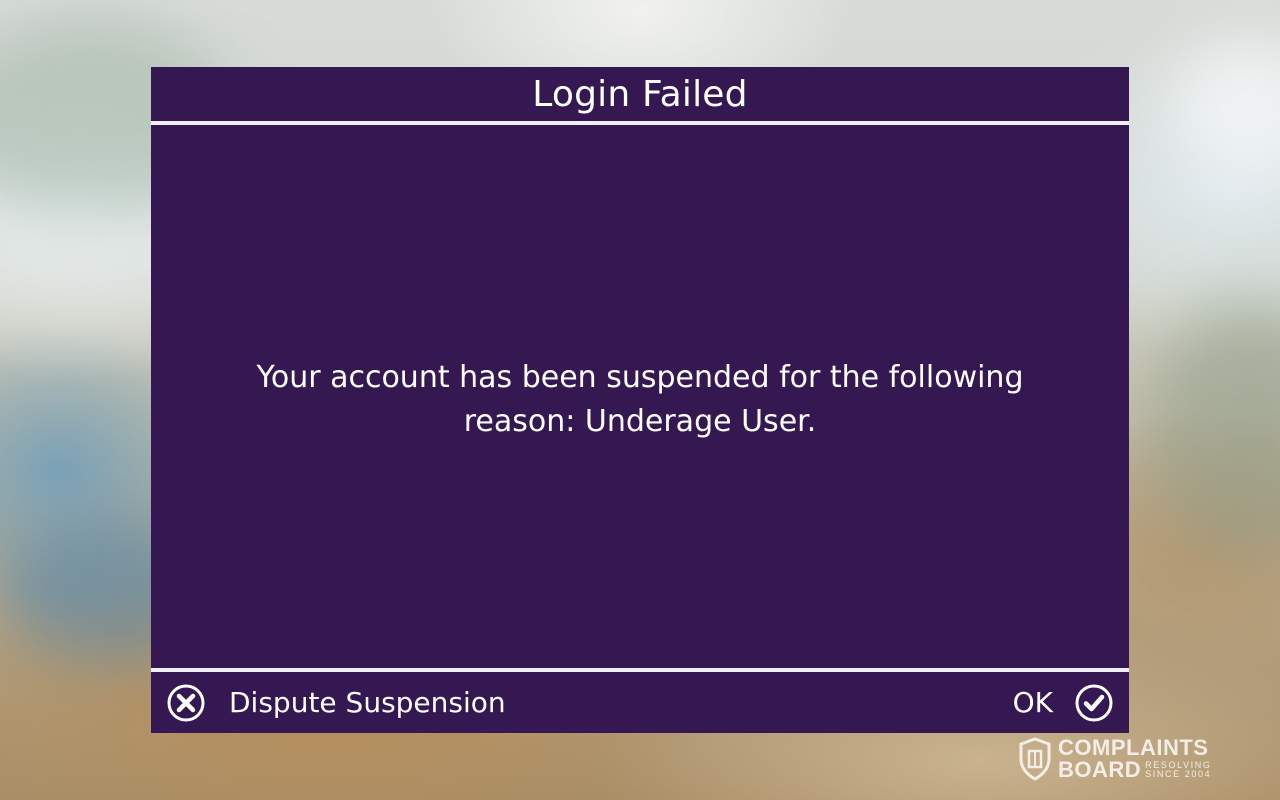 The width and height of the screenshot is (1280, 800). I want to click on dispute-suspension-button: Dispute Suspension, so click(336, 702).